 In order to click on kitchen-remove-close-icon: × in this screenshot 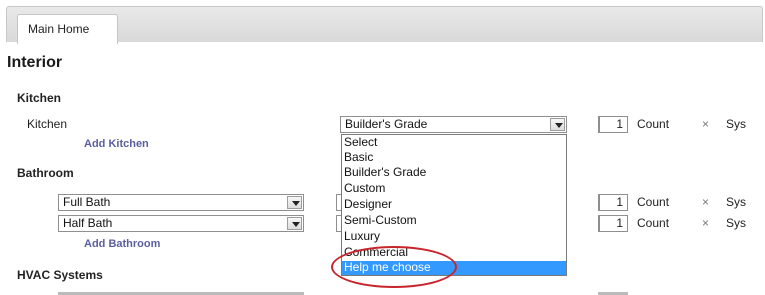, I will do `click(705, 124)`.